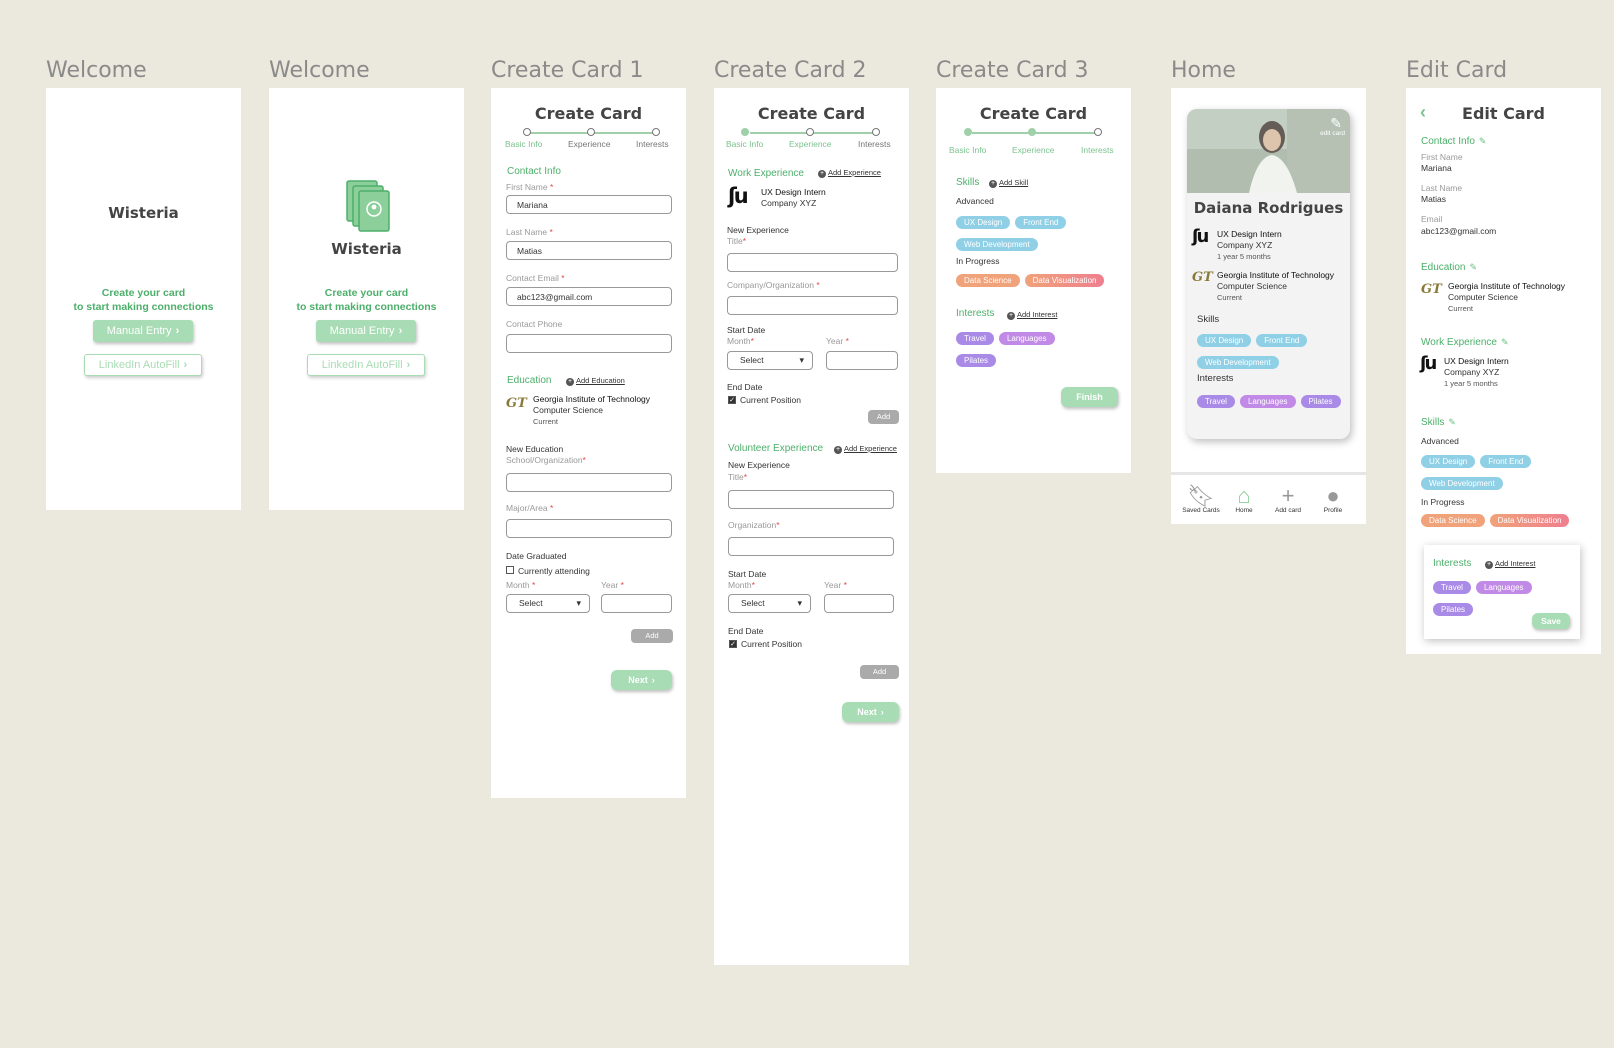 This screenshot has width=1614, height=1048. I want to click on email-input: abc123@gmail.com, so click(589, 296).